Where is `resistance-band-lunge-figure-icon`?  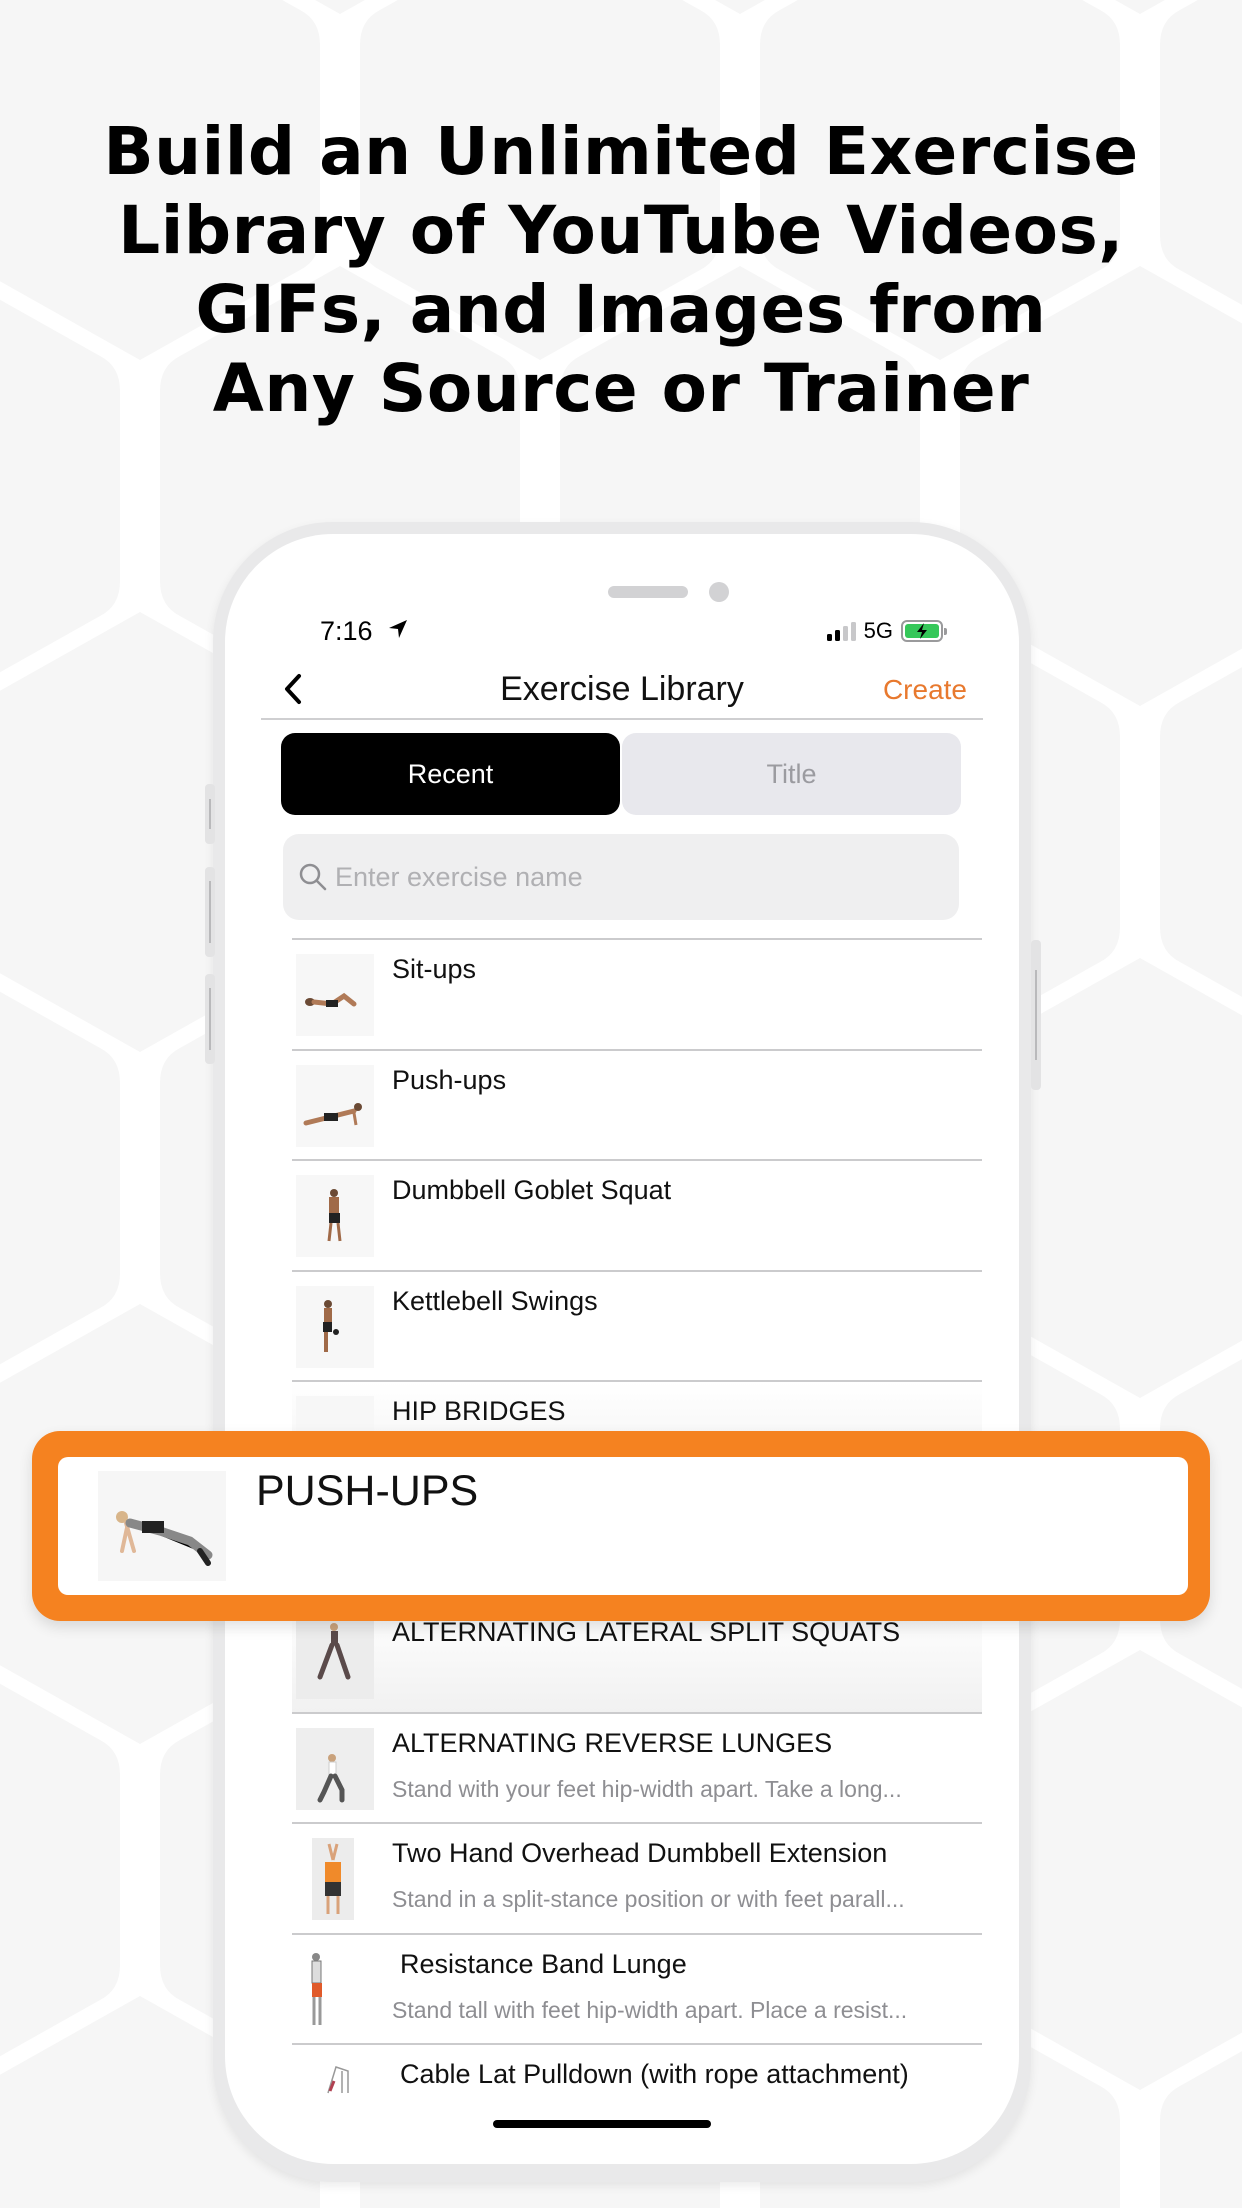 resistance-band-lunge-figure-icon is located at coordinates (316, 1988).